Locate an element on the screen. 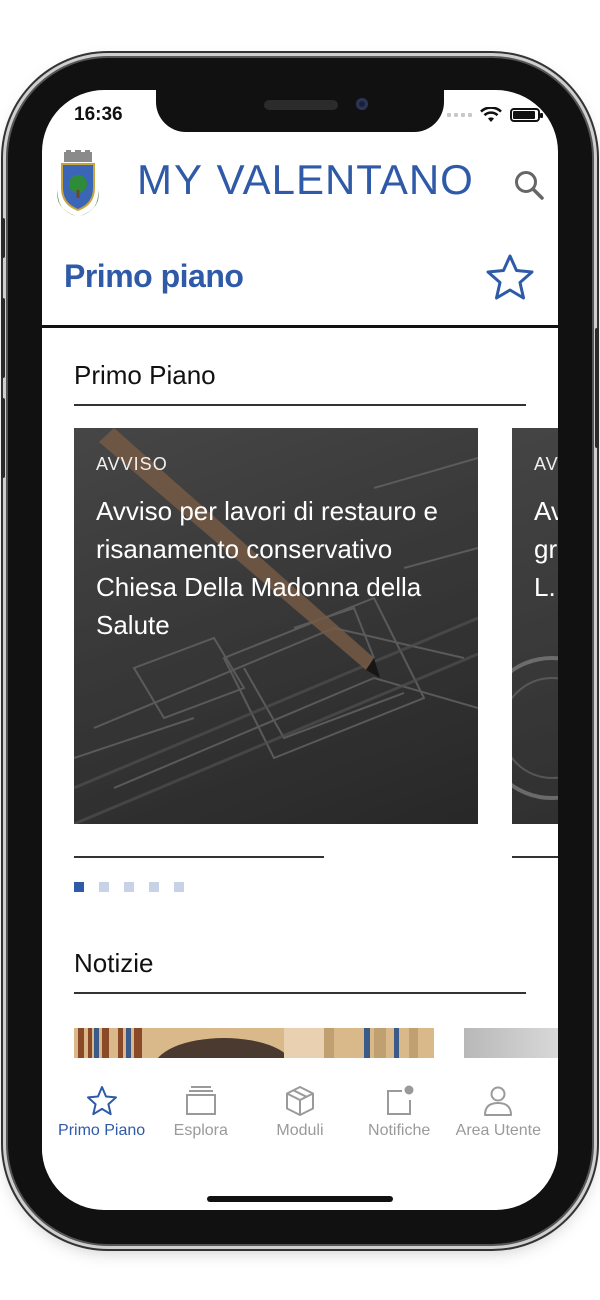 The width and height of the screenshot is (600, 1300). municipality-crest-icon is located at coordinates (78, 183).